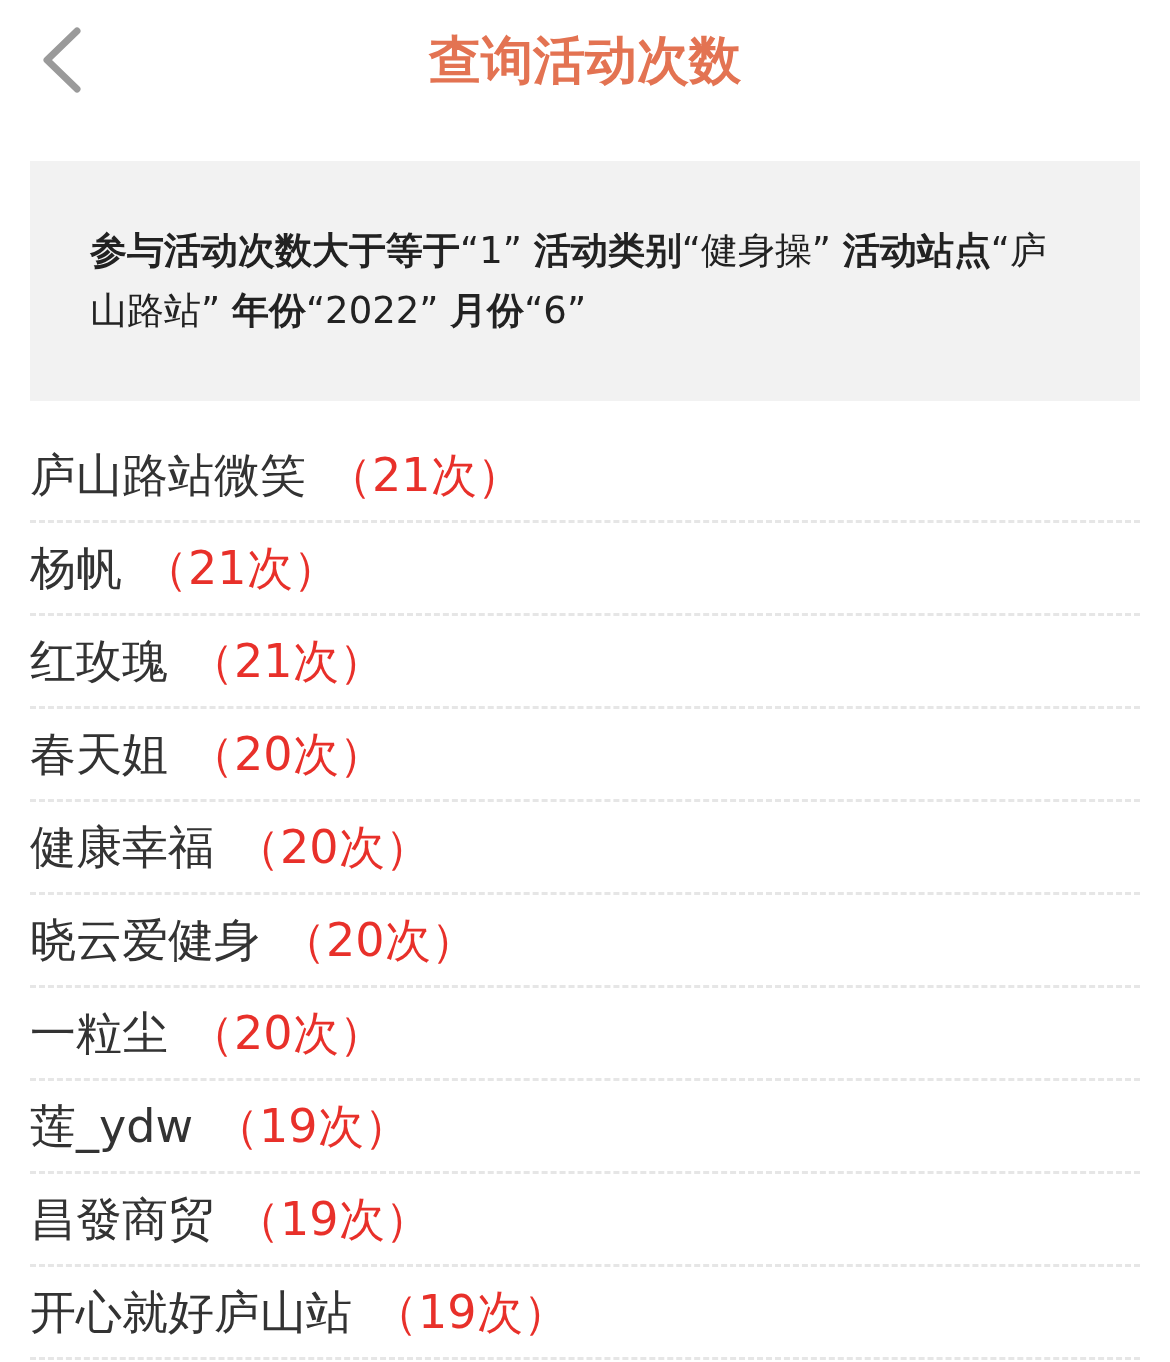  What do you see at coordinates (569, 281) in the screenshot?
I see `filter-summary: 参与活动次数大于等于“1” 活动类别“健身操” 活动站点“庐山路站” 年份“2022” 月份“6”` at bounding box center [569, 281].